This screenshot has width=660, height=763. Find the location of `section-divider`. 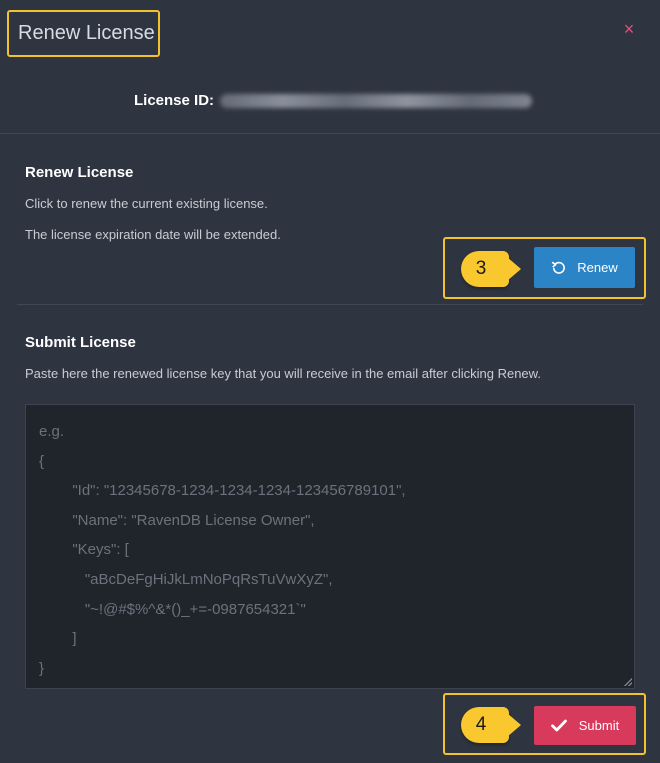

section-divider is located at coordinates (330, 304).